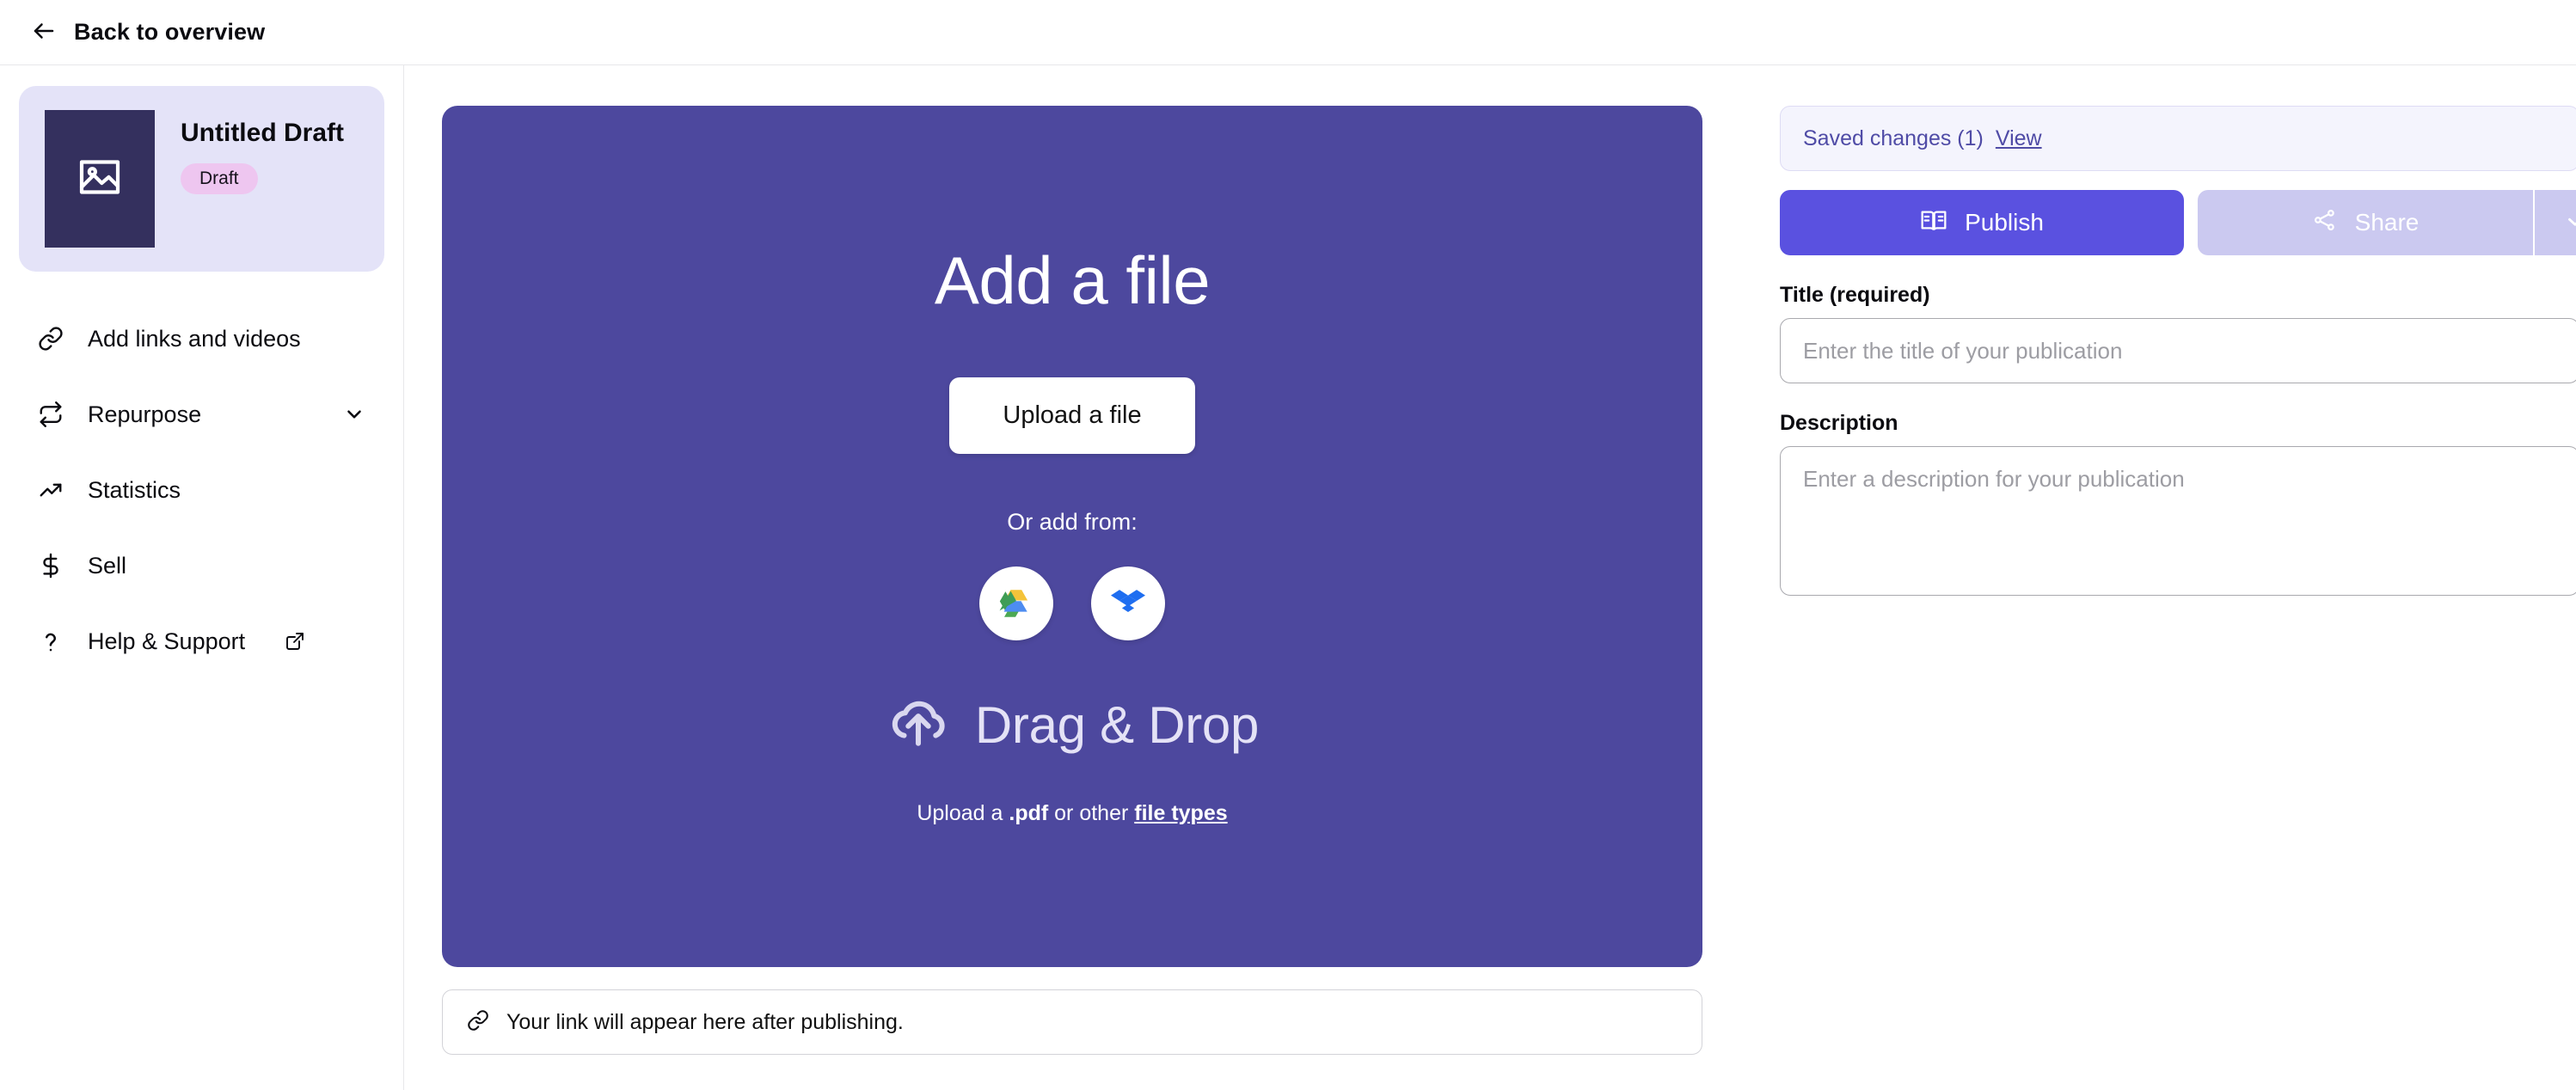 The image size is (2576, 1090). What do you see at coordinates (50, 566) in the screenshot?
I see `dollar-icon` at bounding box center [50, 566].